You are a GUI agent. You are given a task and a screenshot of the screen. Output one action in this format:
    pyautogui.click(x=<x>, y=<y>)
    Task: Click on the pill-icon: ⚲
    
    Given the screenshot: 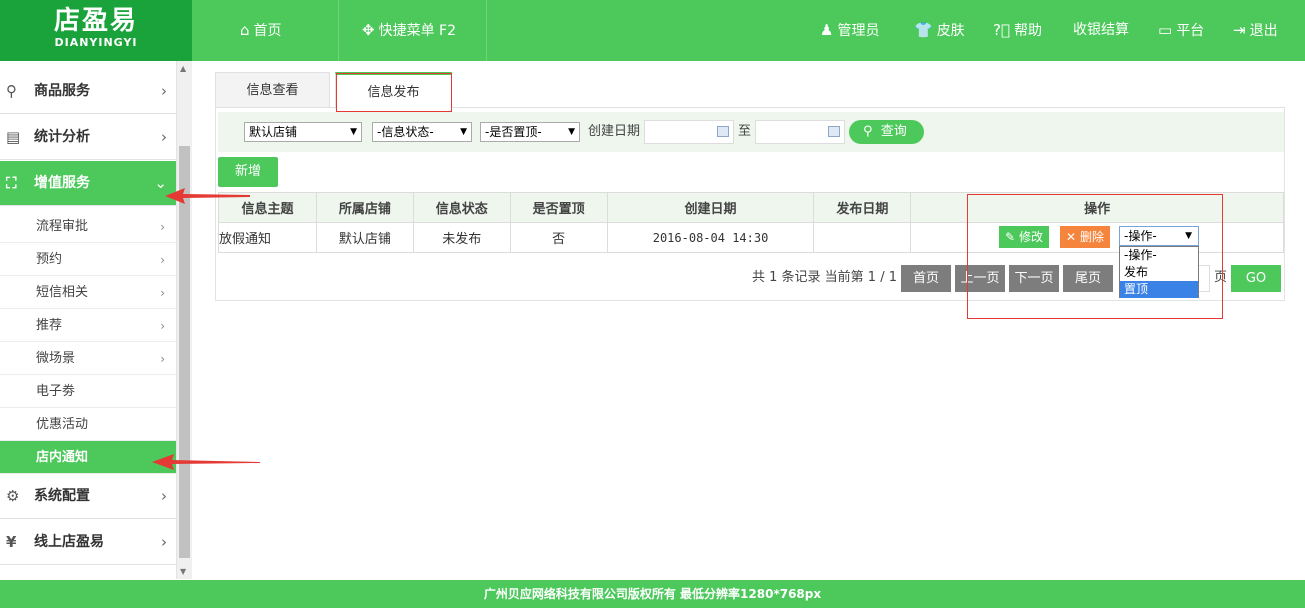 What is the action you would take?
    pyautogui.click(x=11, y=91)
    